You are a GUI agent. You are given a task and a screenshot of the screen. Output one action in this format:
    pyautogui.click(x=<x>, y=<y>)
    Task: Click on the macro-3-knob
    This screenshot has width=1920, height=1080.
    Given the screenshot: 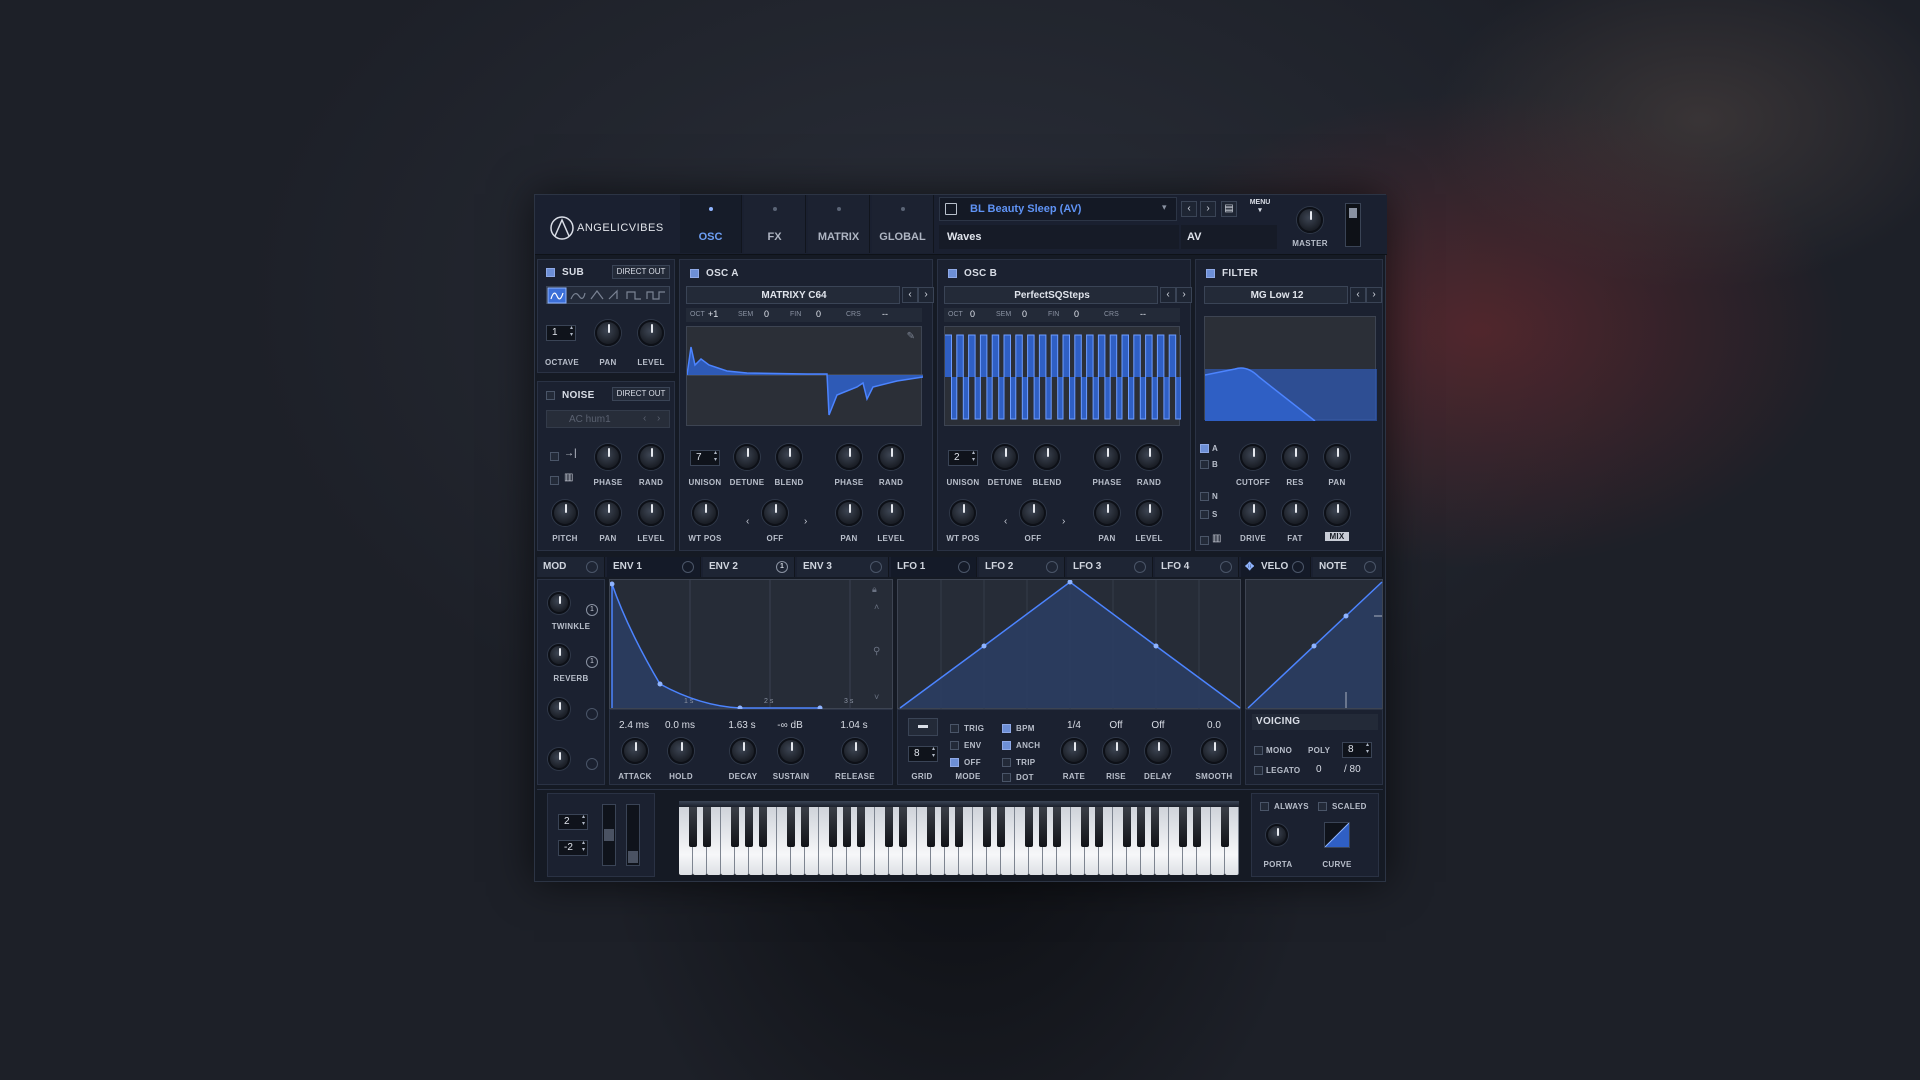 What is the action you would take?
    pyautogui.click(x=559, y=709)
    